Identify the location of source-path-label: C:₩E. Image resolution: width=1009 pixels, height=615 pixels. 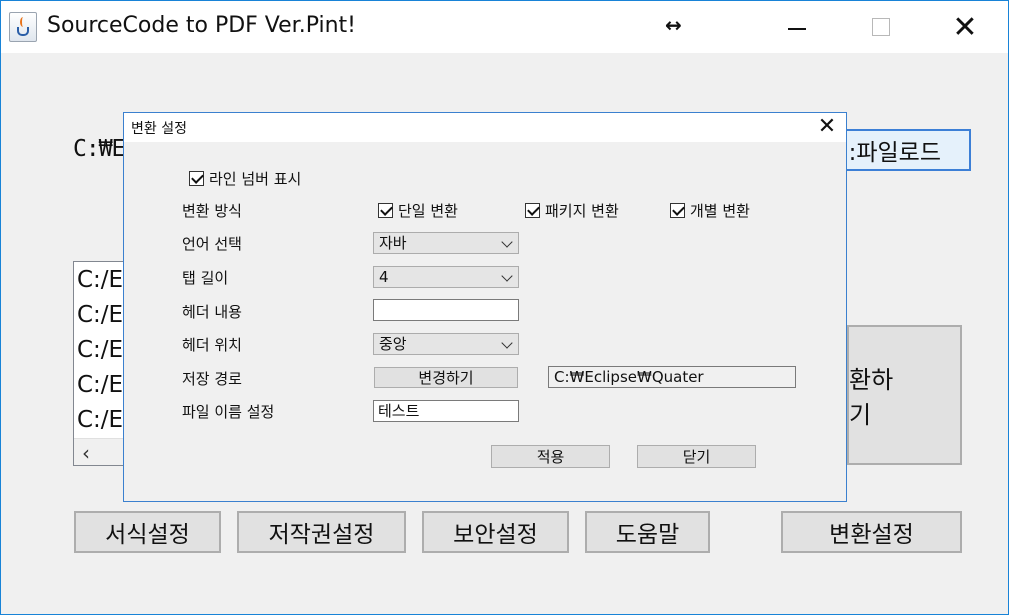
(99, 149).